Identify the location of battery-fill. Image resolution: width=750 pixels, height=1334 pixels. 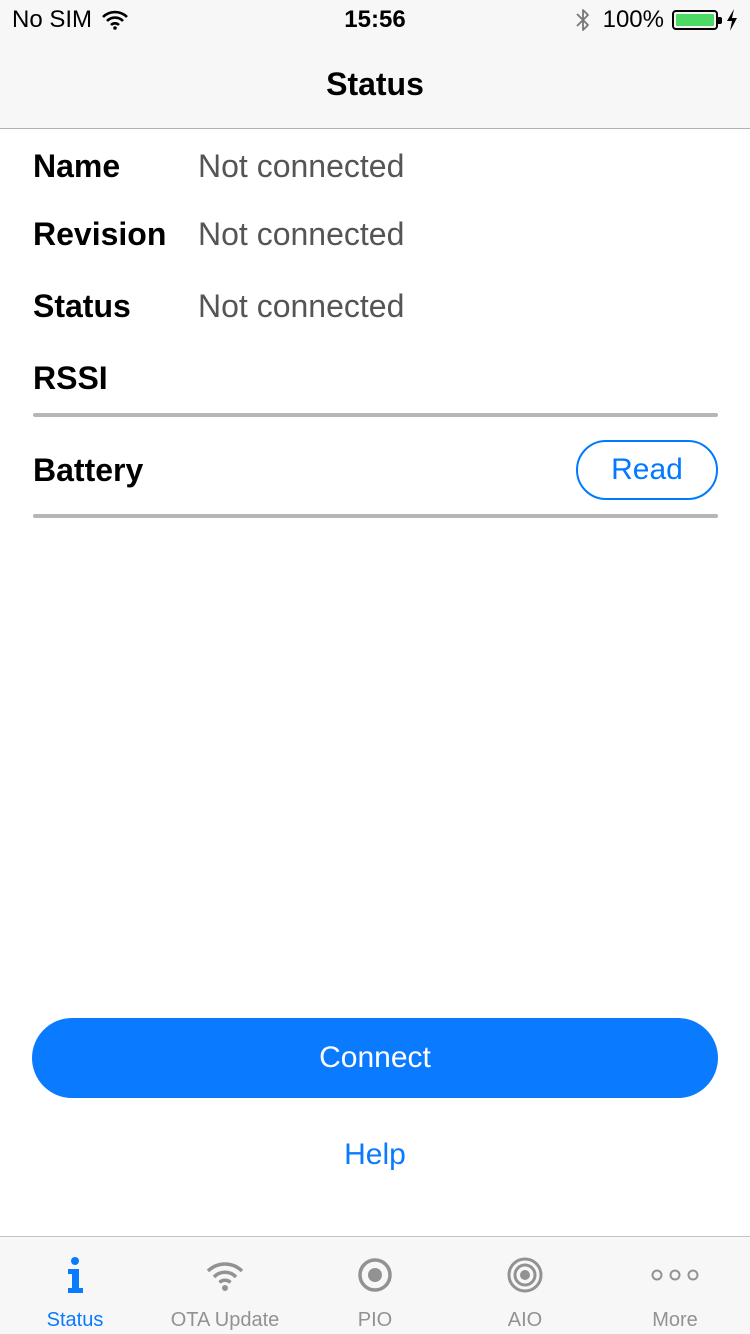
(695, 20).